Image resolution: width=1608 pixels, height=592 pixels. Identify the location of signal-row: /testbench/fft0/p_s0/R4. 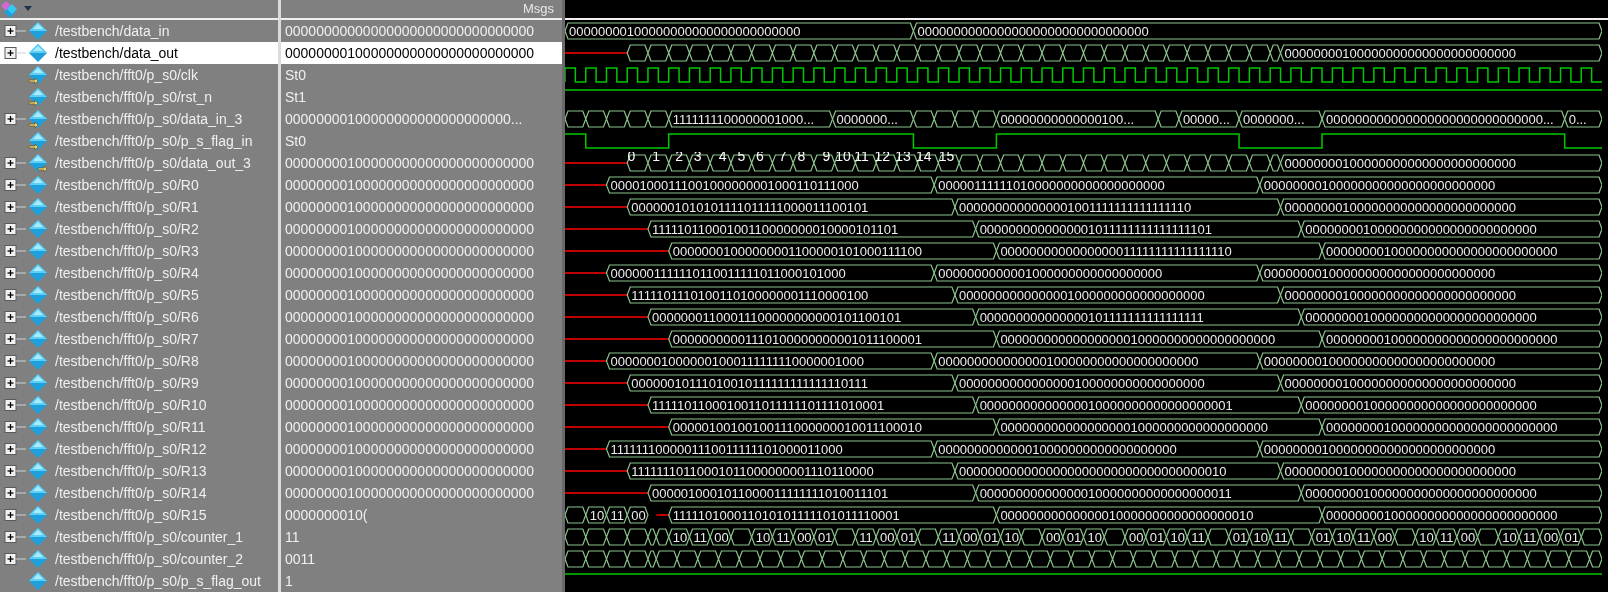
(139, 273).